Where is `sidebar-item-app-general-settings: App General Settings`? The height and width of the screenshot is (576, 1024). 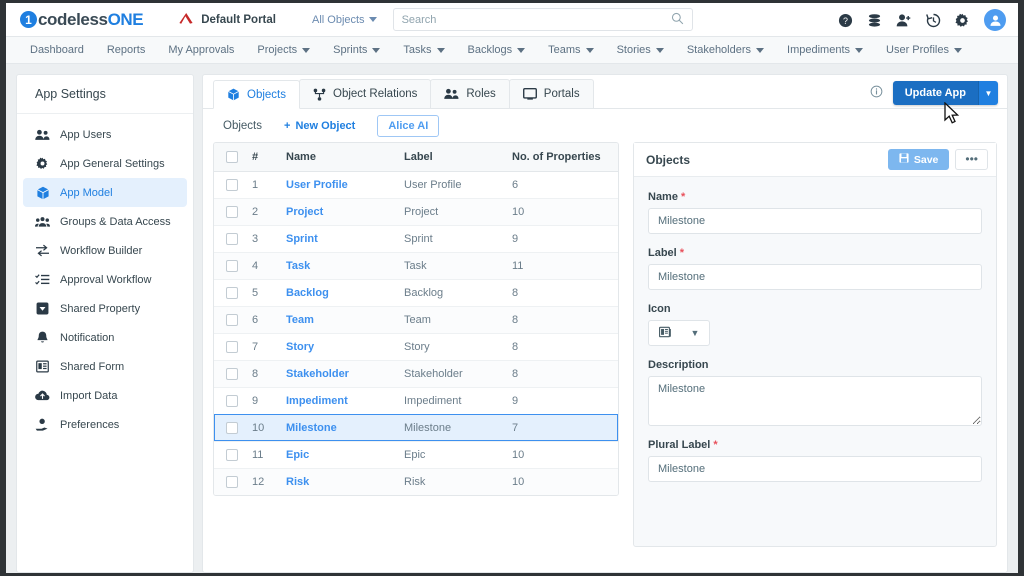 sidebar-item-app-general-settings: App General Settings is located at coordinates (105, 163).